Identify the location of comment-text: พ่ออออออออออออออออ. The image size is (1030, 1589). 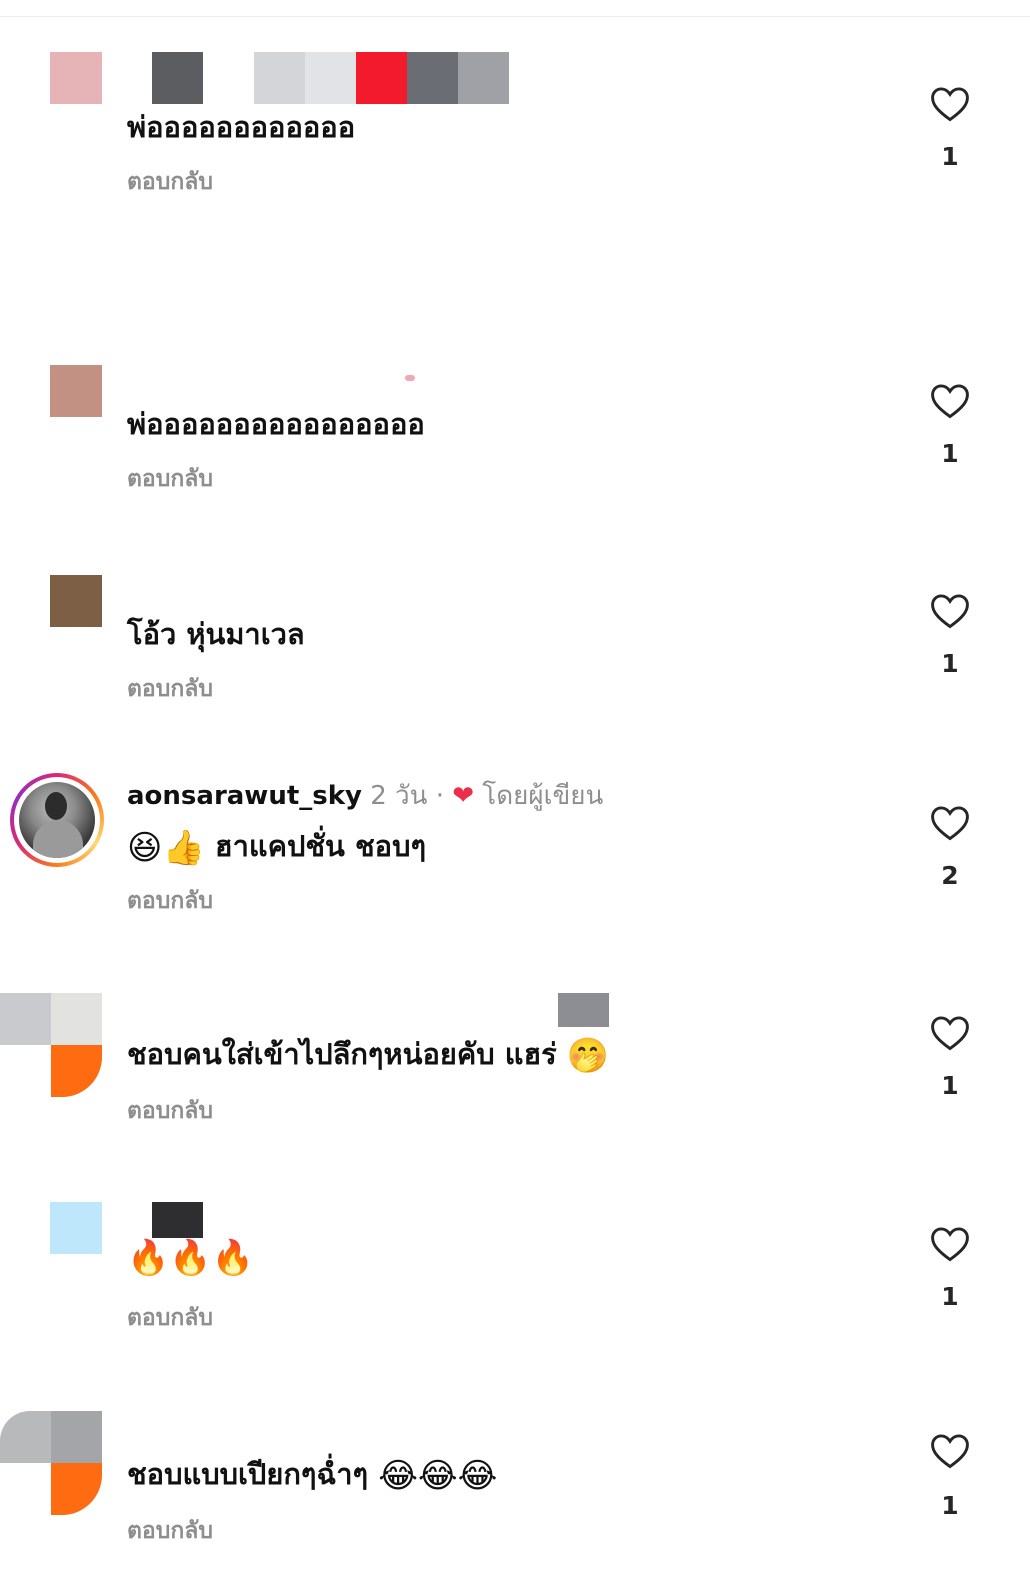
(276, 424).